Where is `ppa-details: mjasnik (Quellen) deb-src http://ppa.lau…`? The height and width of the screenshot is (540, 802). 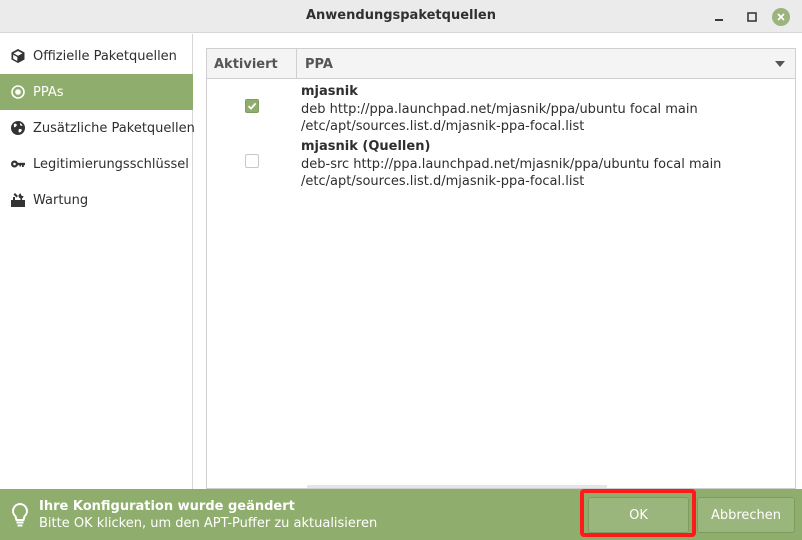
ppa-details: mjasnik (Quellen) deb-src http://ppa.lau… is located at coordinates (511, 164).